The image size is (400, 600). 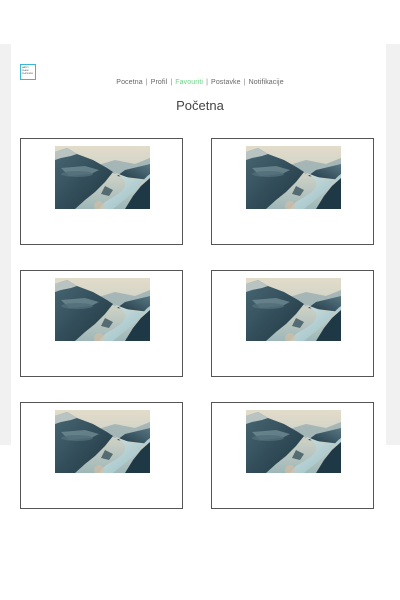 What do you see at coordinates (129, 82) in the screenshot?
I see `nav-link-pocetna: Pocetna` at bounding box center [129, 82].